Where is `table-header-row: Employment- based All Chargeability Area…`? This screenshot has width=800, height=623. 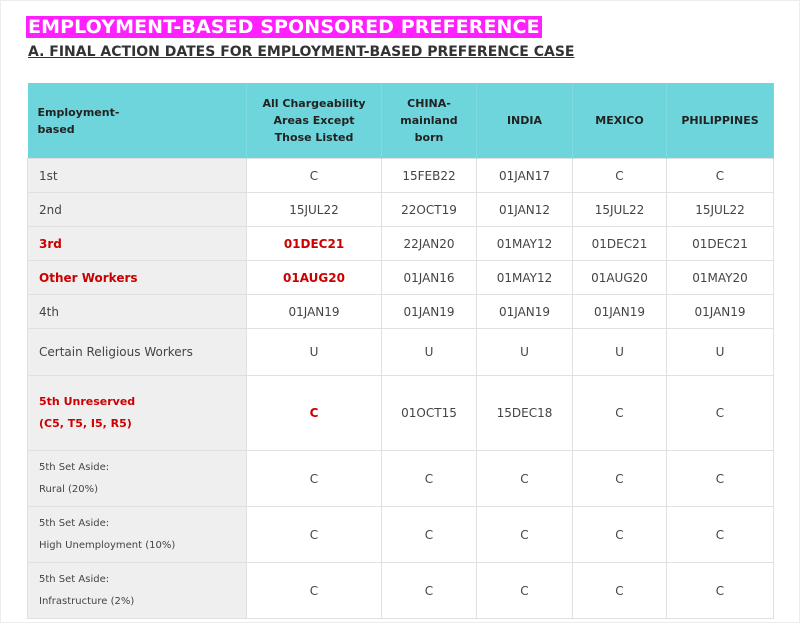 table-header-row: Employment- based All Chargeability Area… is located at coordinates (400, 121).